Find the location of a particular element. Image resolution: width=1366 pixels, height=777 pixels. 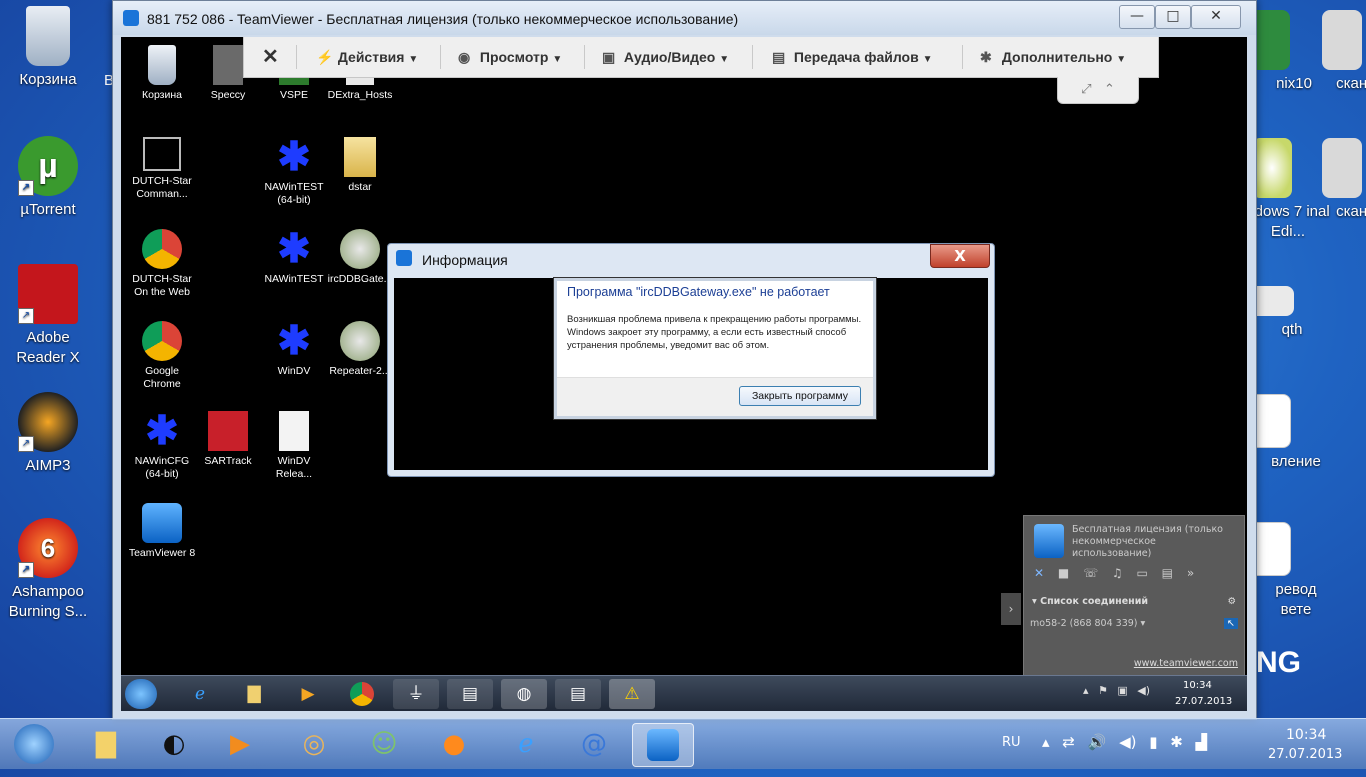

more-icon: » is located at coordinates (1190, 573).